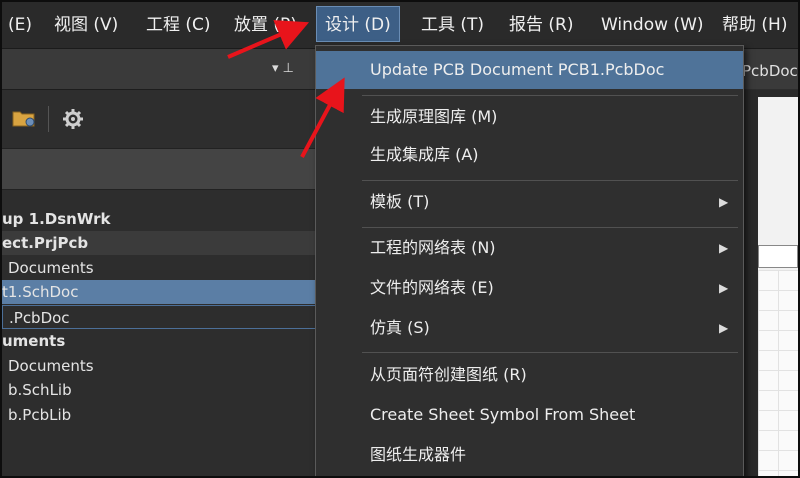  I want to click on menu-item-label: 仿真 (S), so click(400, 327).